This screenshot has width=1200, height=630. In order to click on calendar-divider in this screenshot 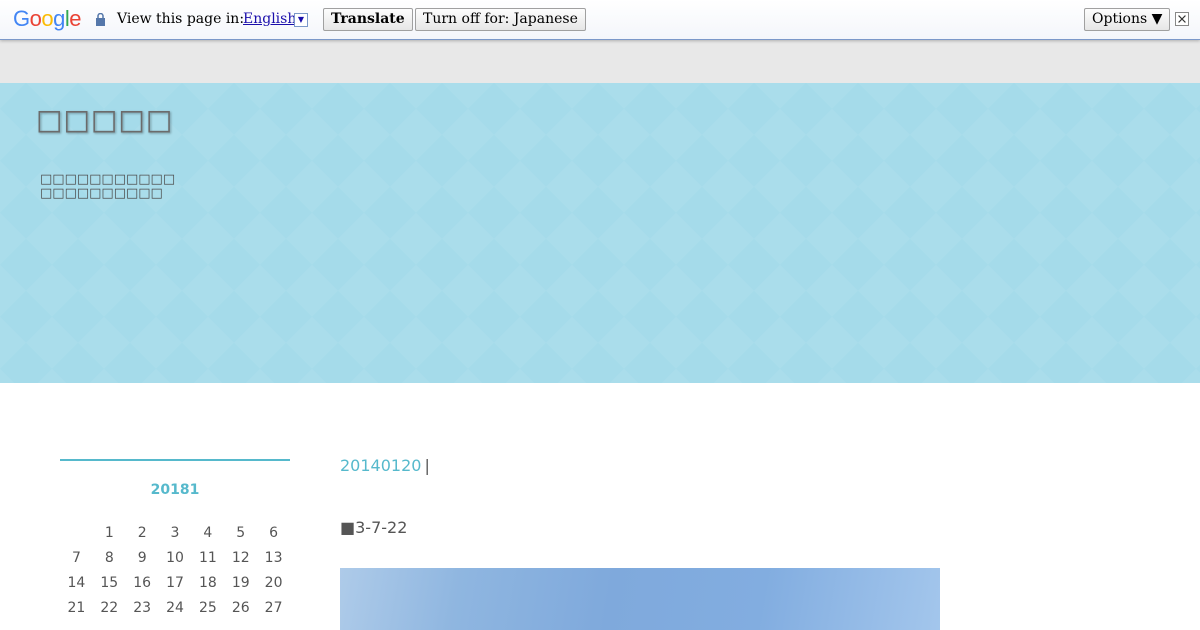, I will do `click(175, 460)`.